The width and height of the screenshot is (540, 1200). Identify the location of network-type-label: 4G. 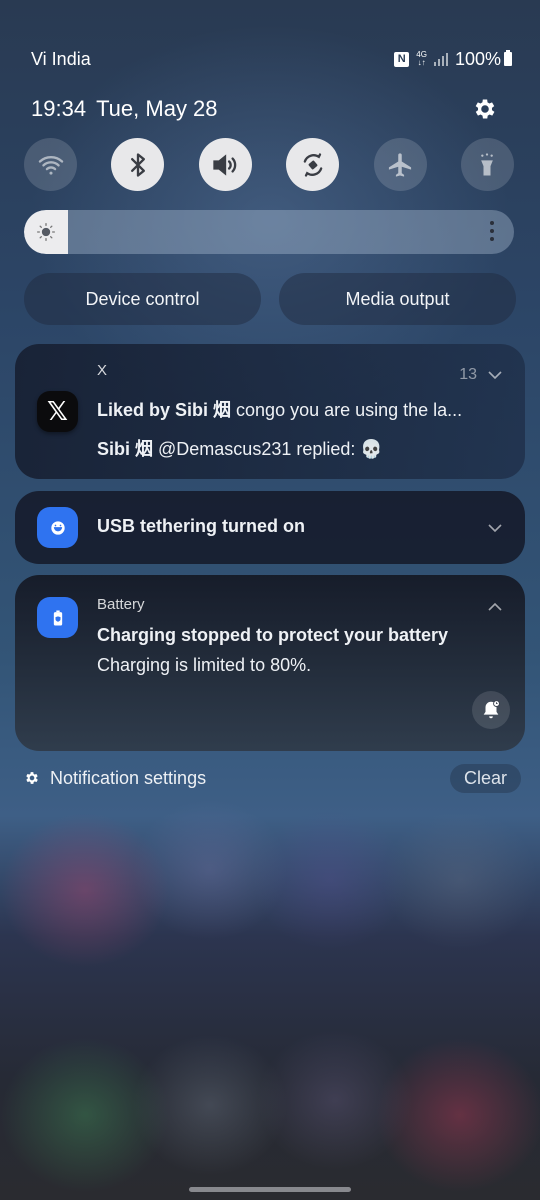
(421, 54).